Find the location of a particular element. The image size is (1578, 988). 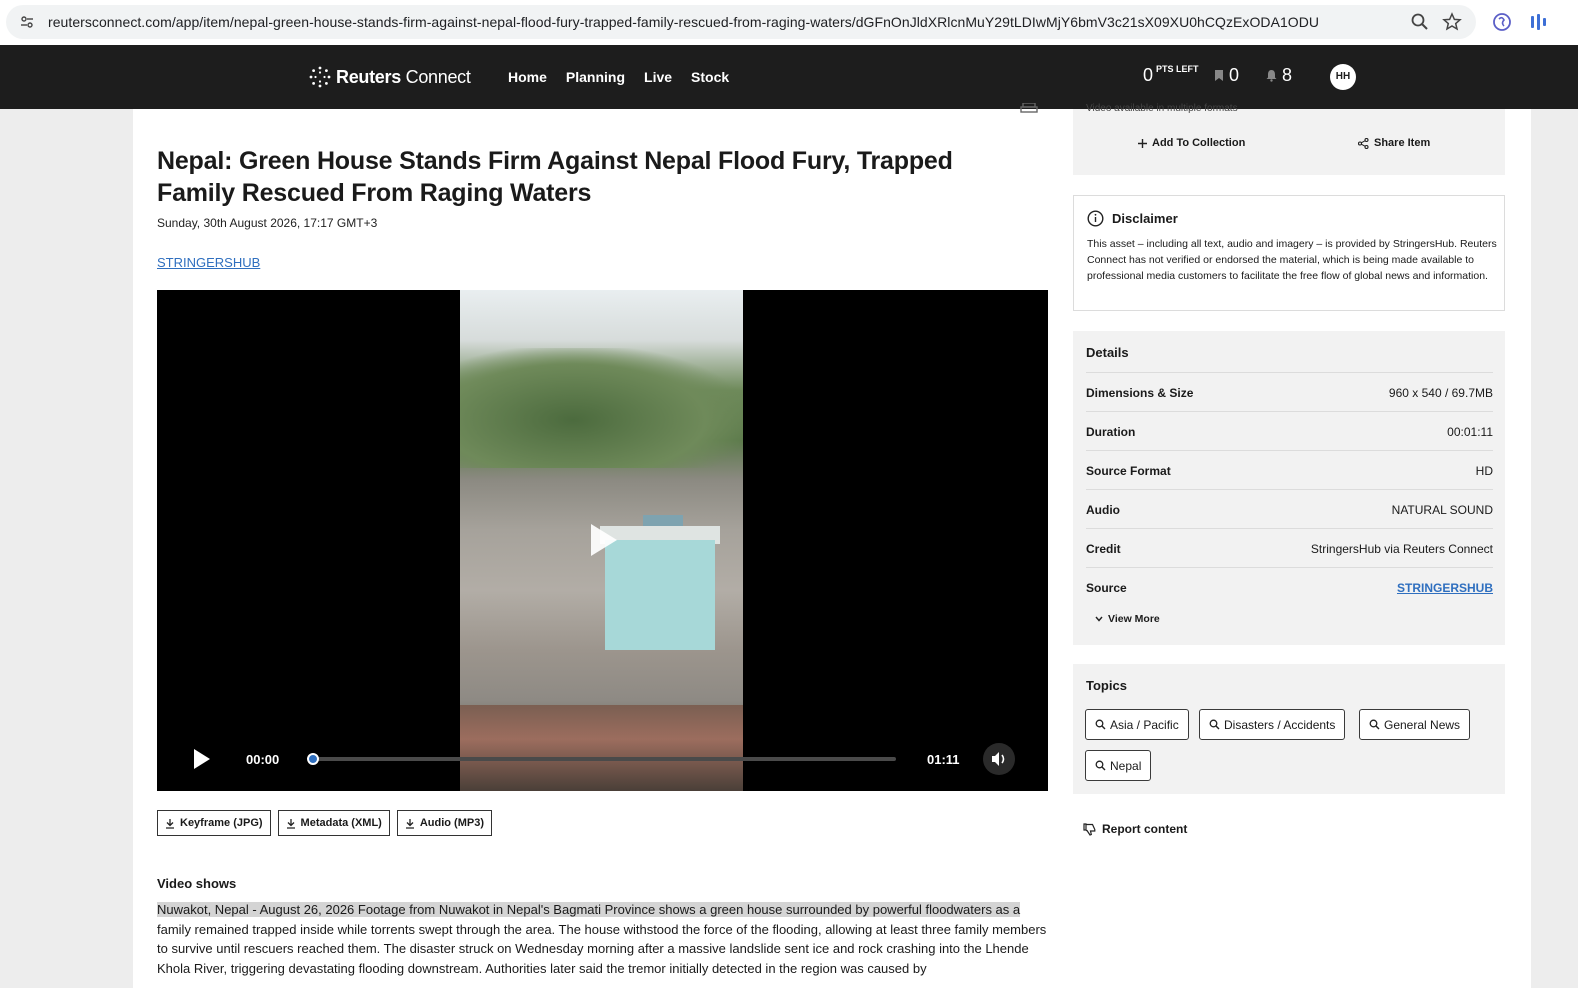

saved-items: 0 is located at coordinates (1226, 75).